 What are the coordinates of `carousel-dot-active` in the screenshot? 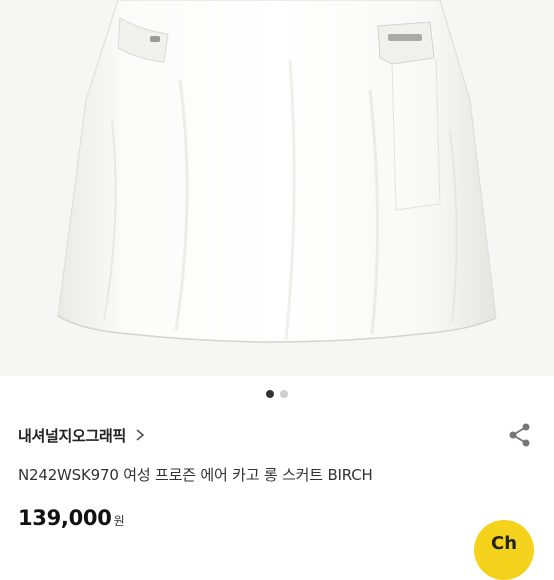 It's located at (270, 394).